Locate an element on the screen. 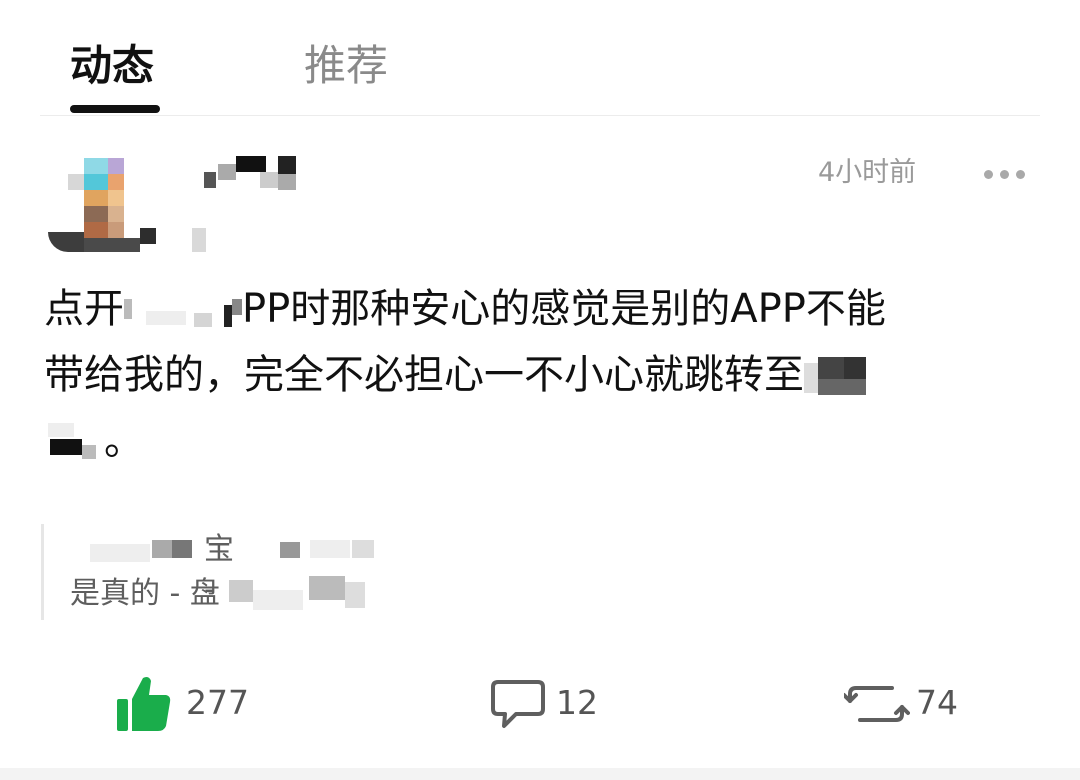  repost-icon is located at coordinates (877, 704).